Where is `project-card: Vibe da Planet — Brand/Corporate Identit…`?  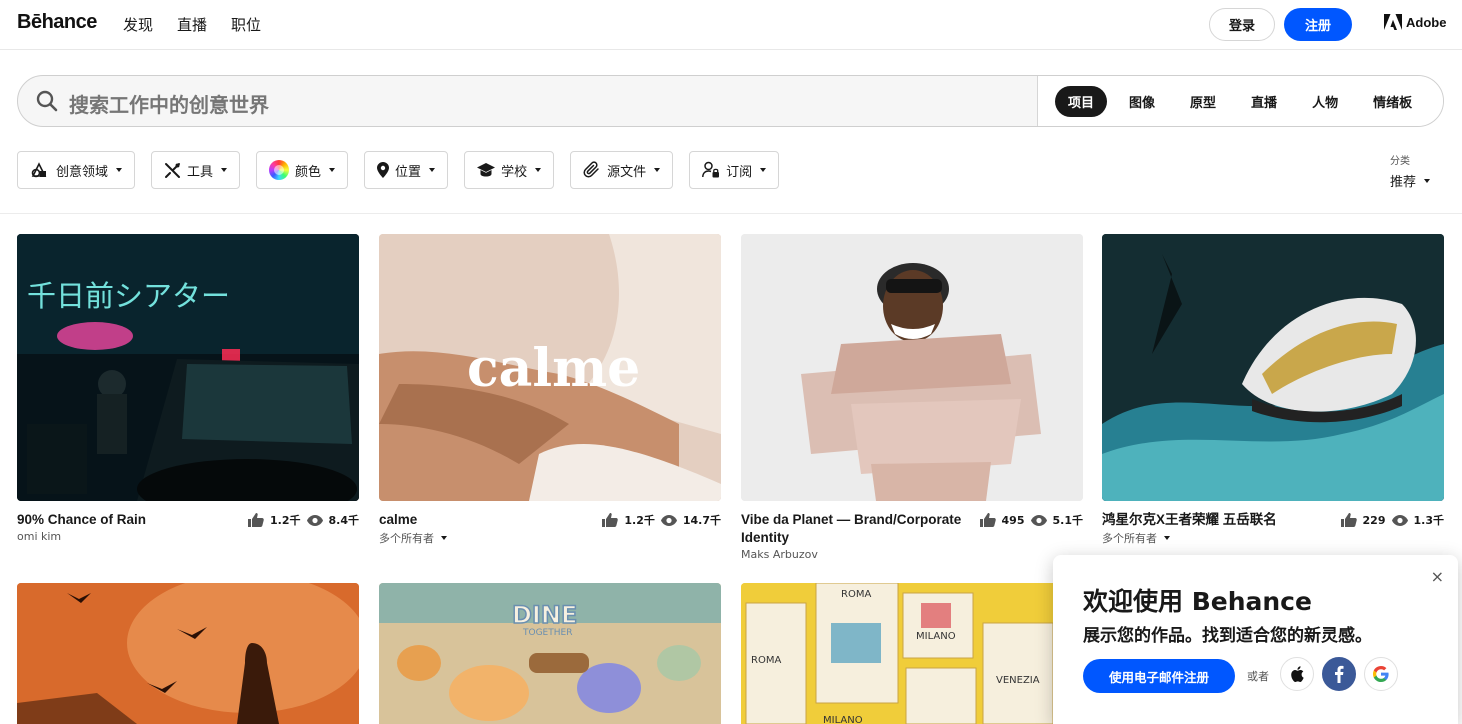
project-card: Vibe da Planet — Brand/Corporate Identit… is located at coordinates (912, 397).